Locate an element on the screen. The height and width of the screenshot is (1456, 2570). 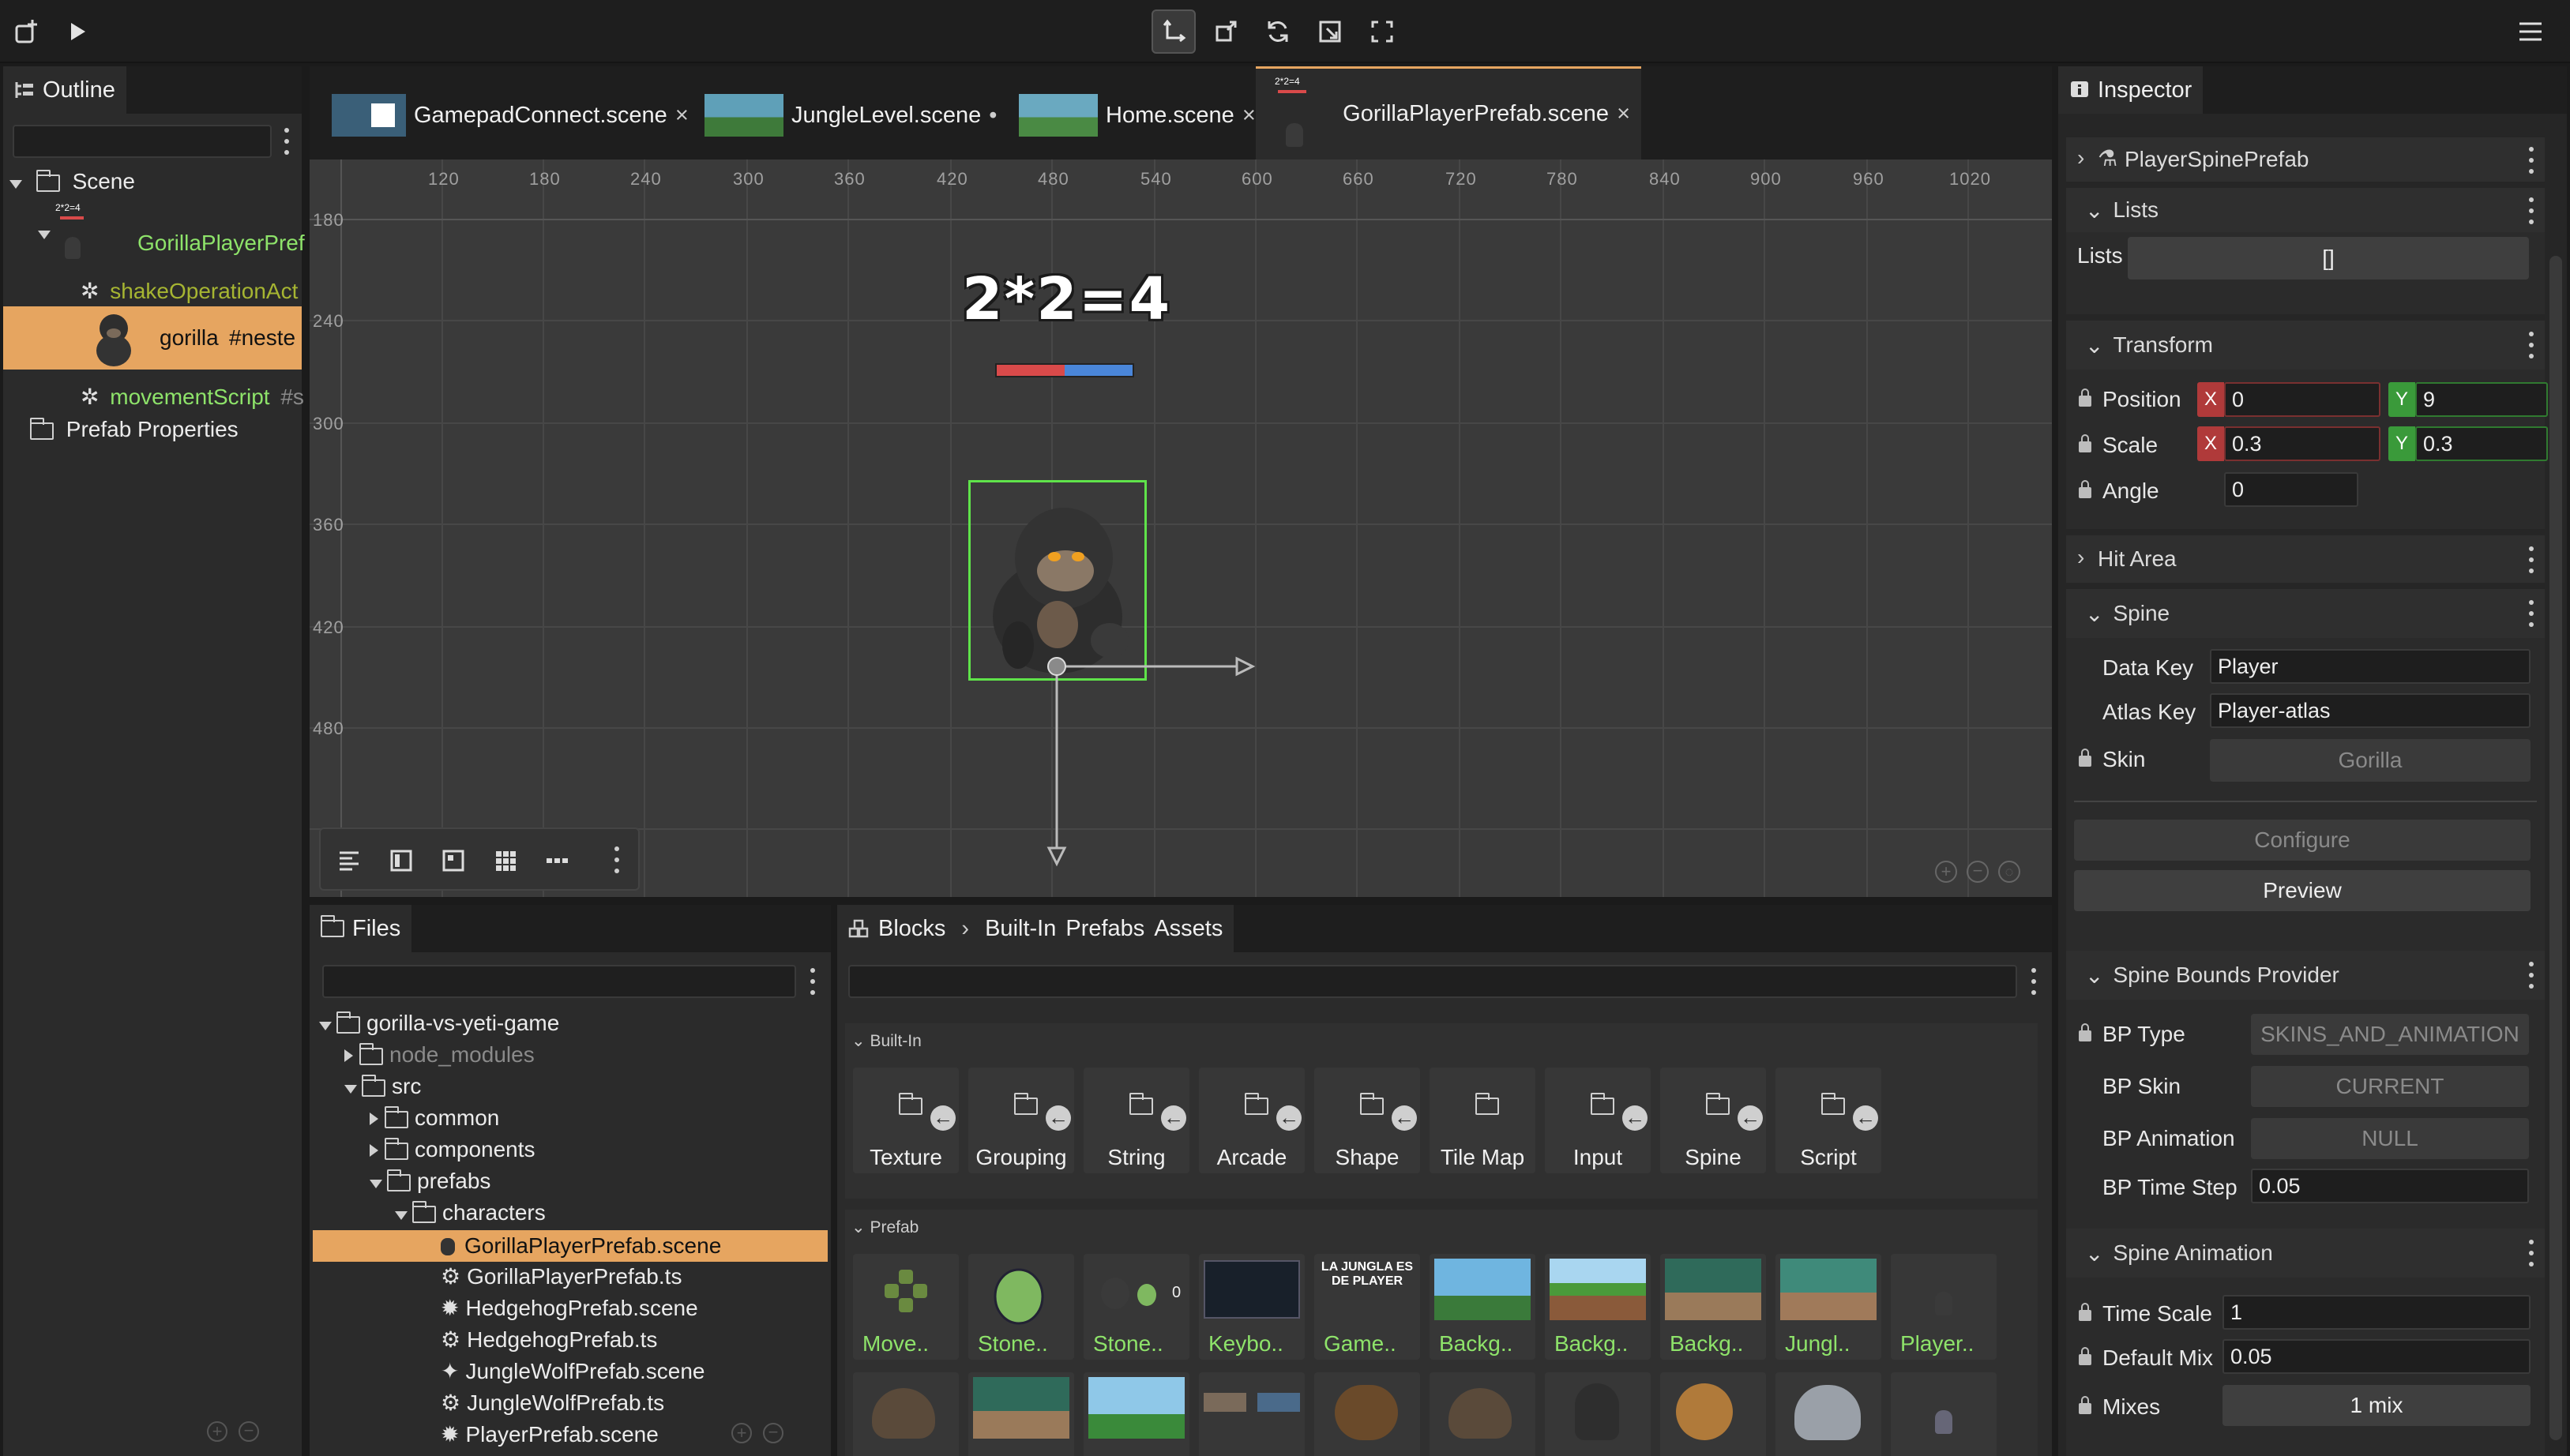
prefab-background-3: Backg.. is located at coordinates (1713, 1307).